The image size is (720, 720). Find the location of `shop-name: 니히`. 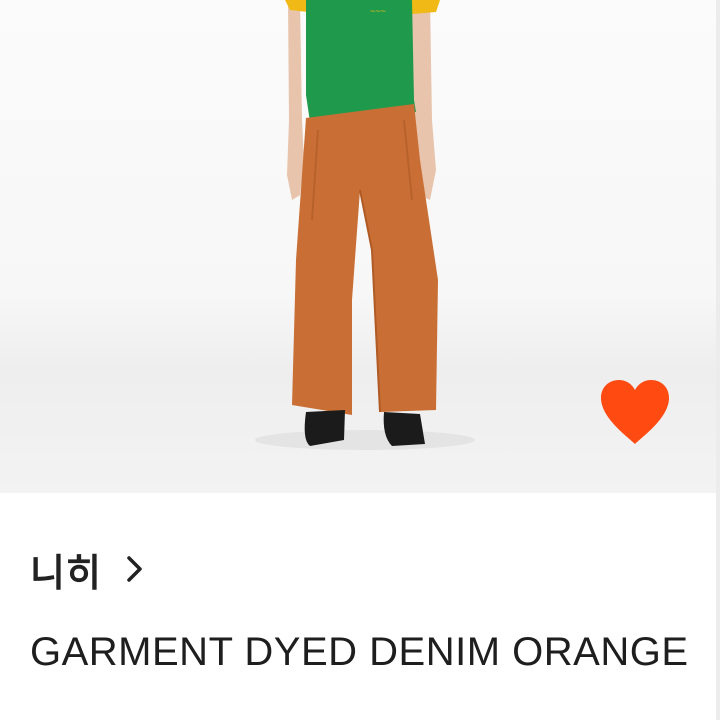

shop-name: 니히 is located at coordinates (66, 573).